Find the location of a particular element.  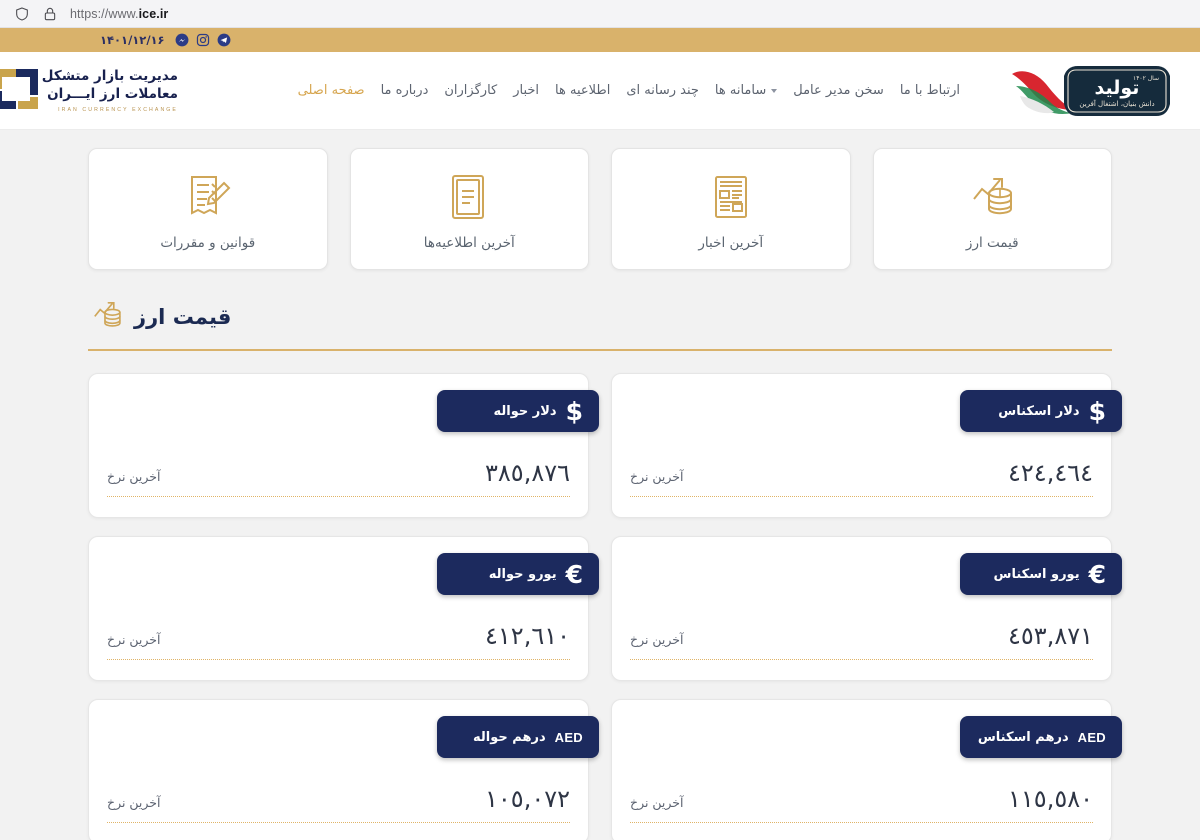

quick-link-rules: قوانین و مقررات is located at coordinates (208, 209).